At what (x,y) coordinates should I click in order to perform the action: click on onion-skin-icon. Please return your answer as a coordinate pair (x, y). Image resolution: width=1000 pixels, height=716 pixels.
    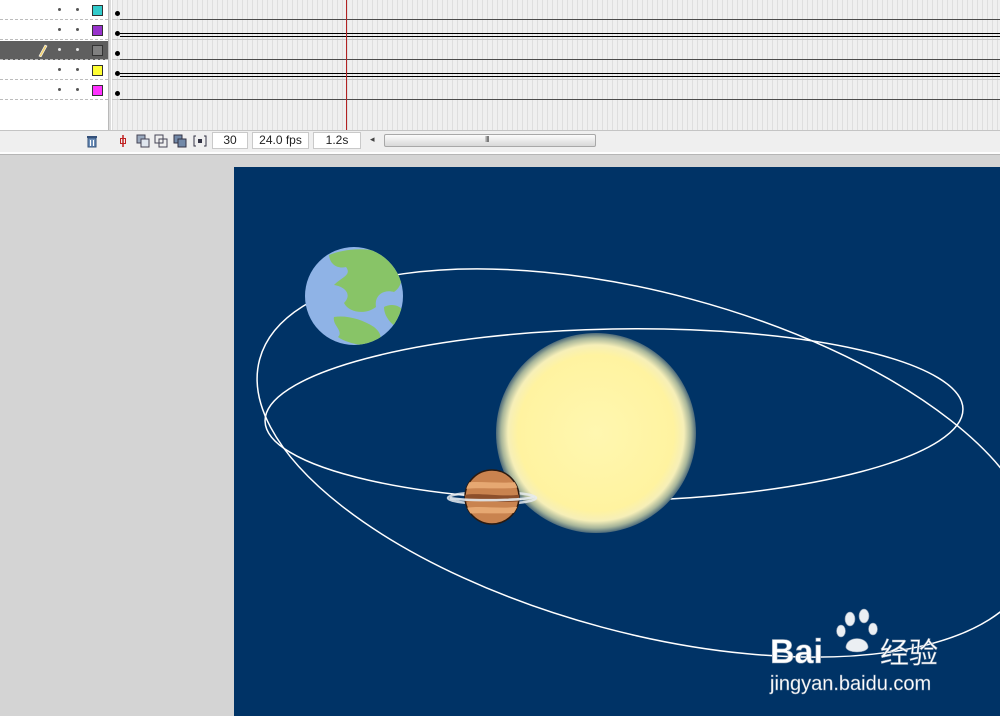
    Looking at the image, I should click on (143, 141).